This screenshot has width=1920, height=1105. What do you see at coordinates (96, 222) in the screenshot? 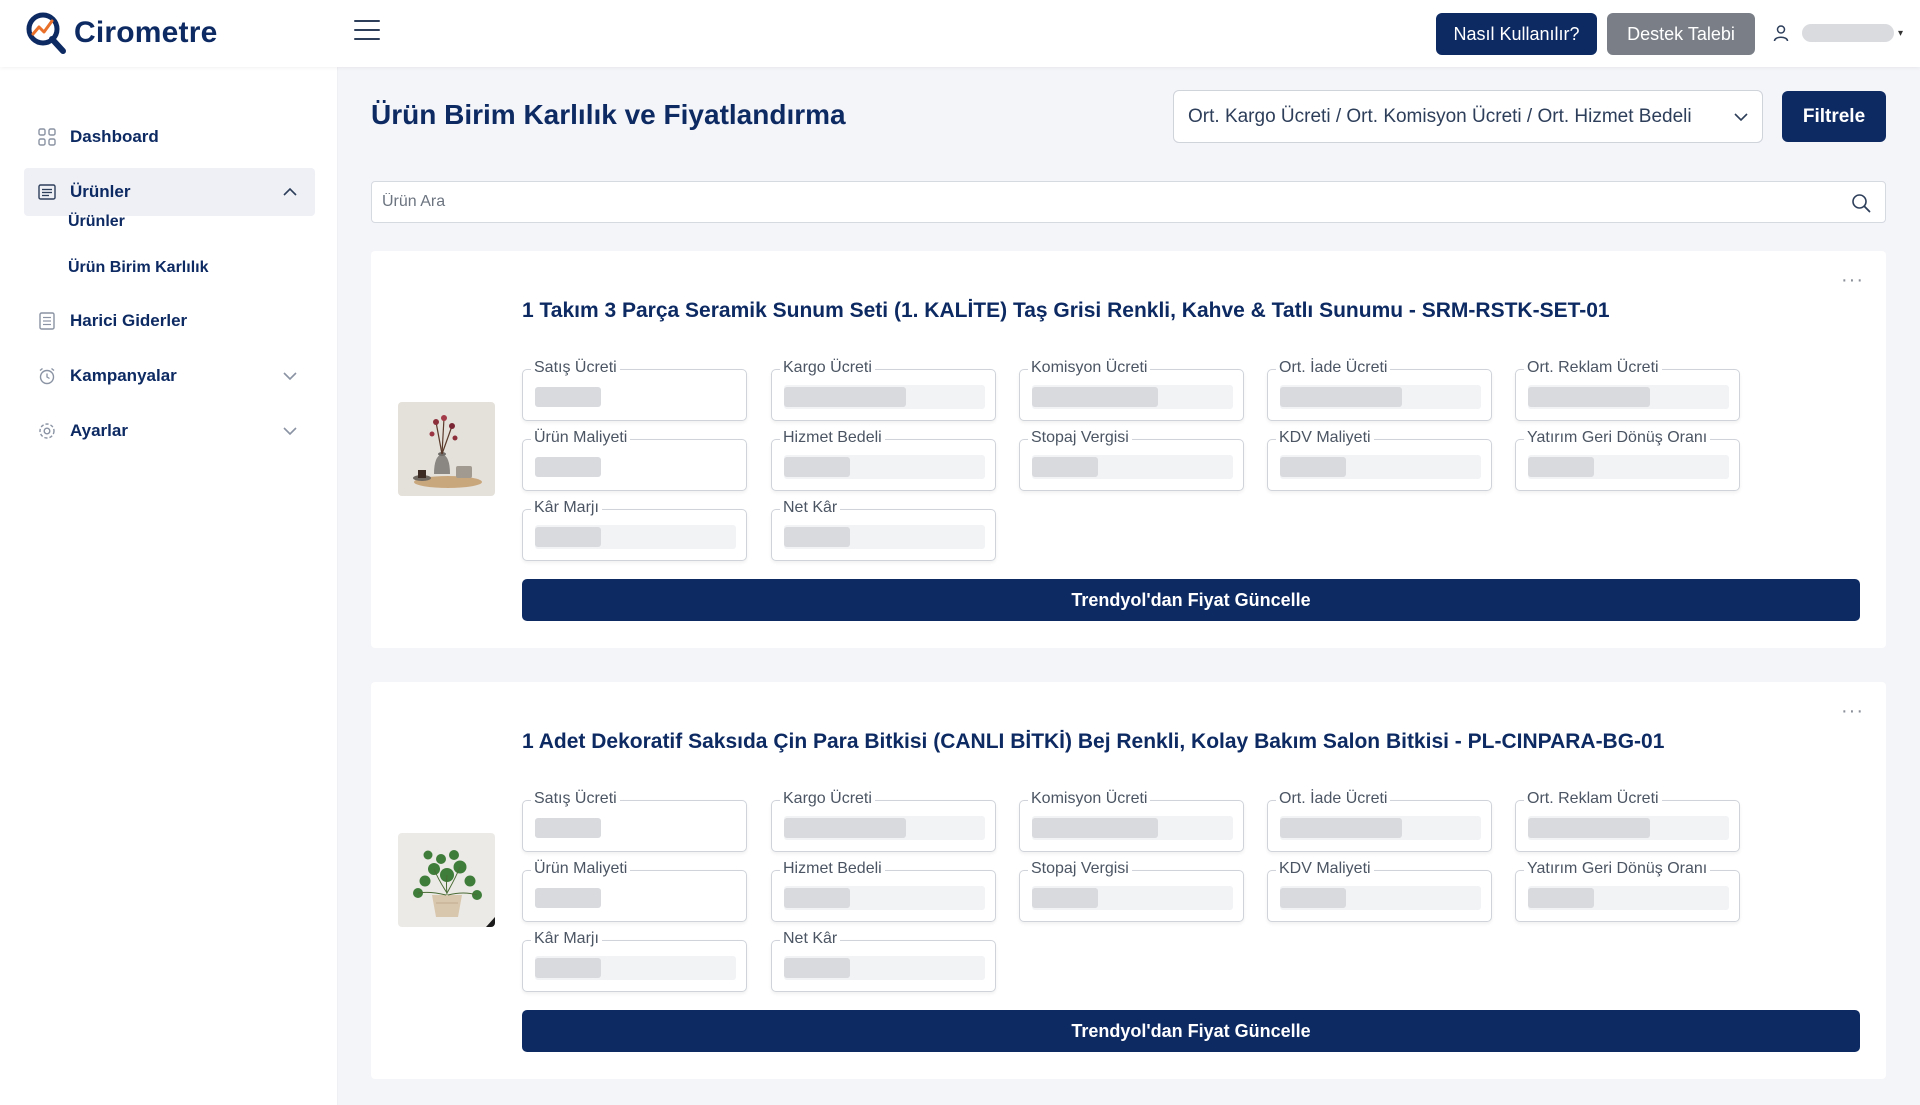
I see `sidebar-subitem-products: Ürünler` at bounding box center [96, 222].